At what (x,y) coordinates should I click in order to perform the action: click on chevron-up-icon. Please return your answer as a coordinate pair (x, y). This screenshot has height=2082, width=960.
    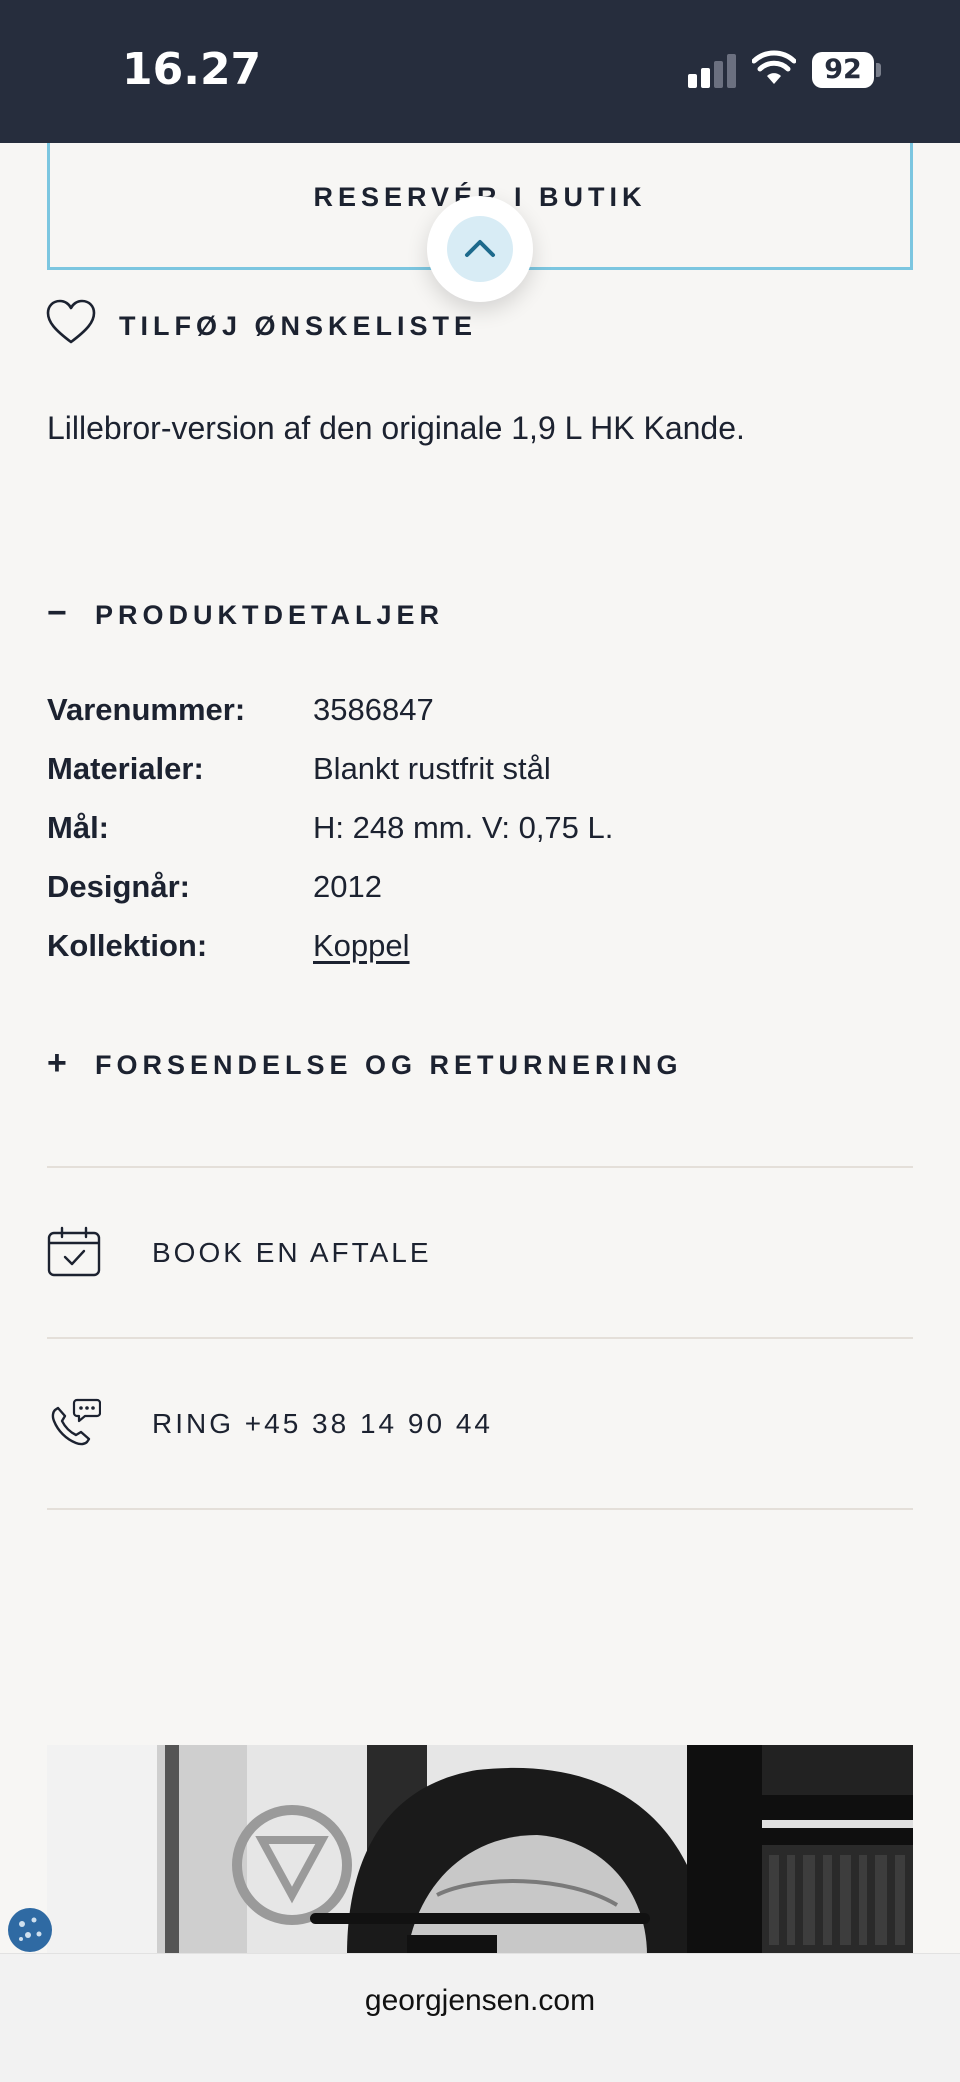
    Looking at the image, I should click on (480, 248).